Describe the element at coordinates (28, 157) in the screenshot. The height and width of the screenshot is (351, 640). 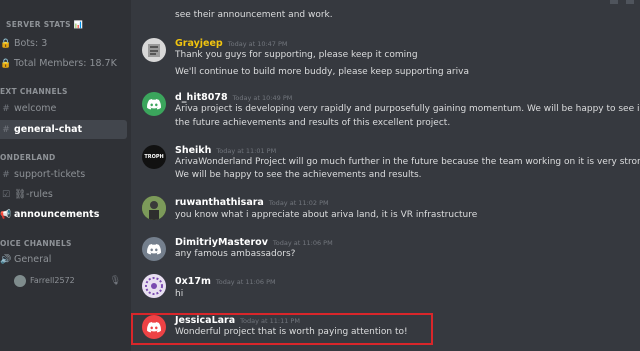
I see `category-wonderland: ONDERLAND` at that location.